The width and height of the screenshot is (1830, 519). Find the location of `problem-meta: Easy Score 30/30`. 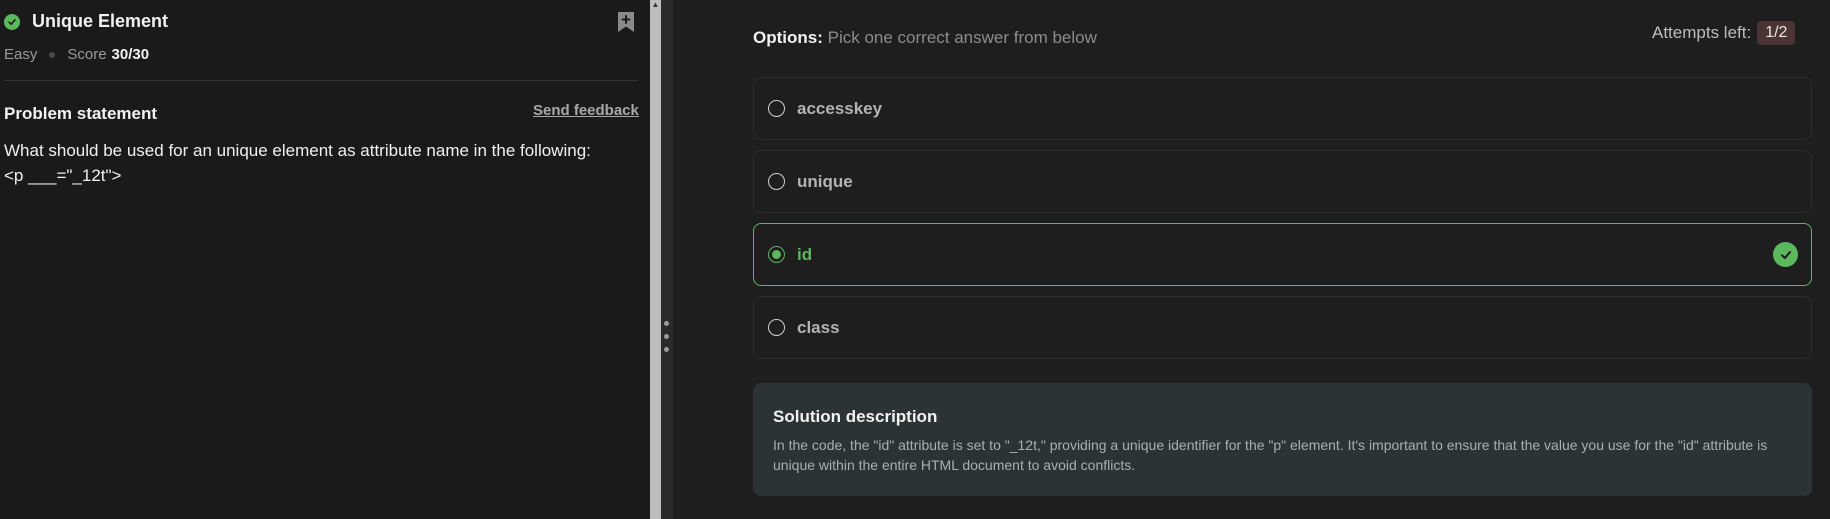

problem-meta: Easy Score 30/30 is located at coordinates (76, 54).